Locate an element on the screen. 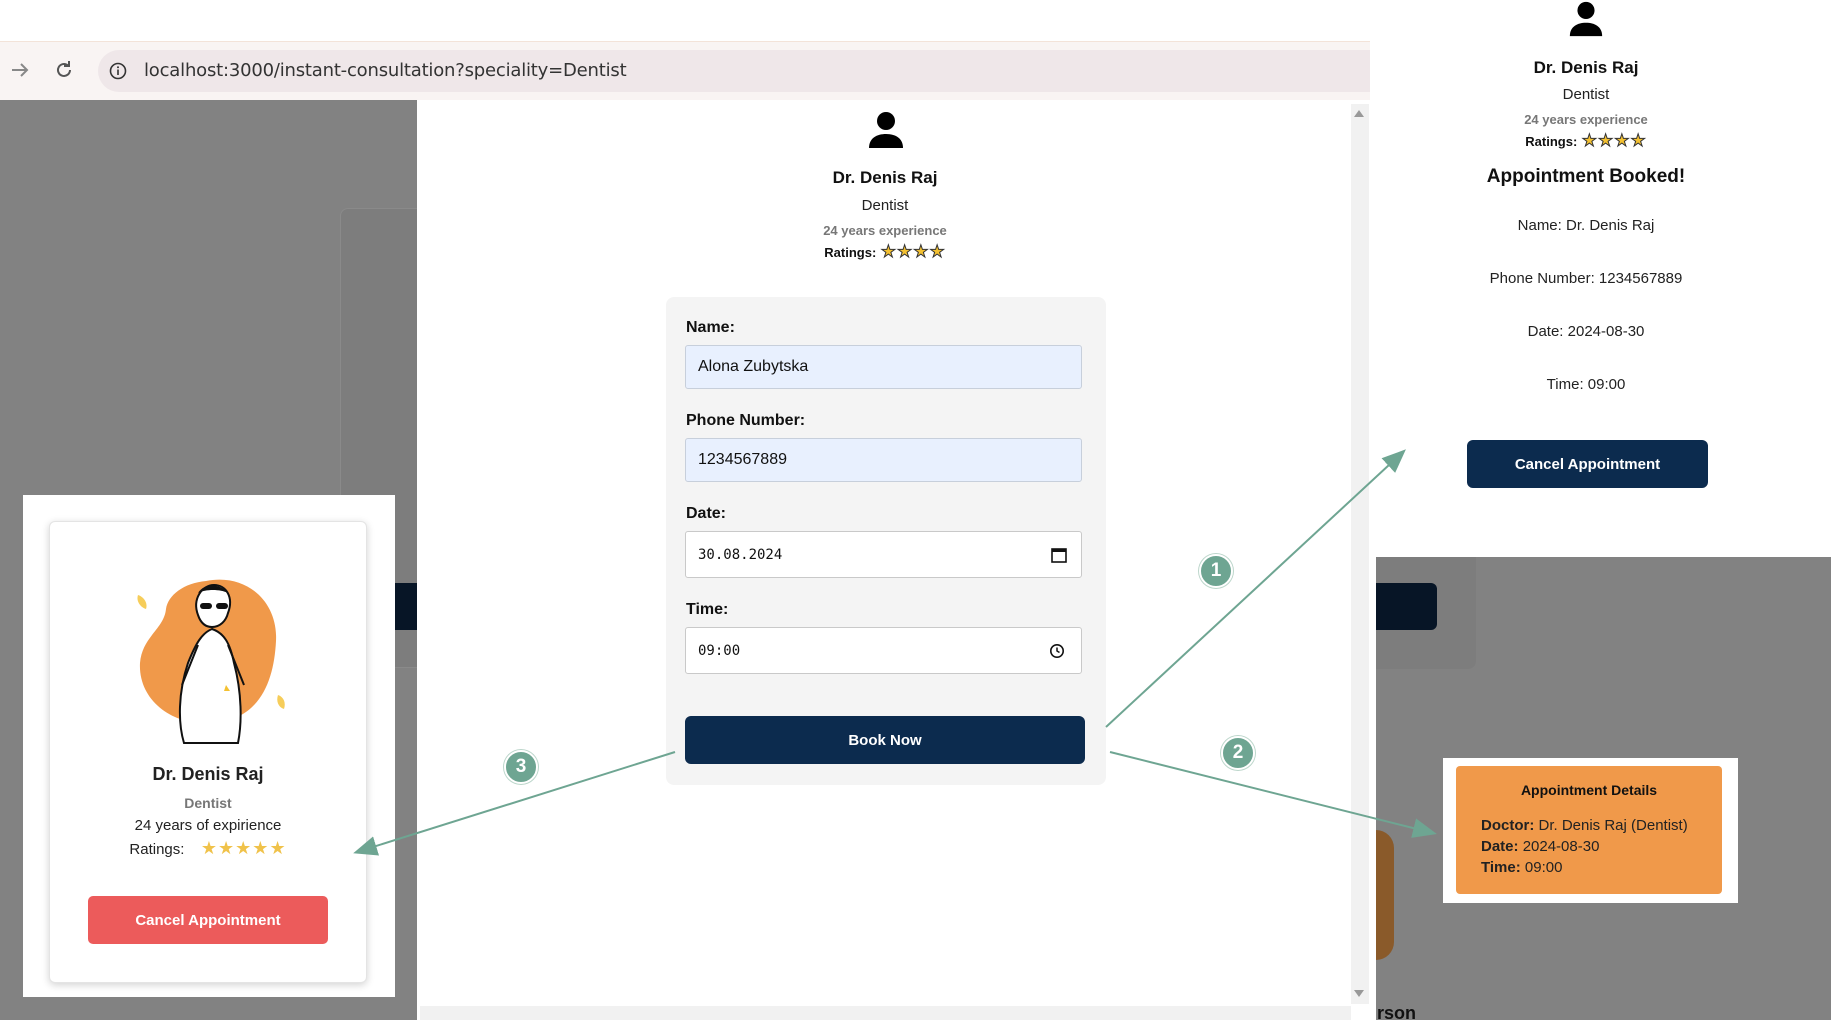  step-1-badge: 1 is located at coordinates (1216, 571).